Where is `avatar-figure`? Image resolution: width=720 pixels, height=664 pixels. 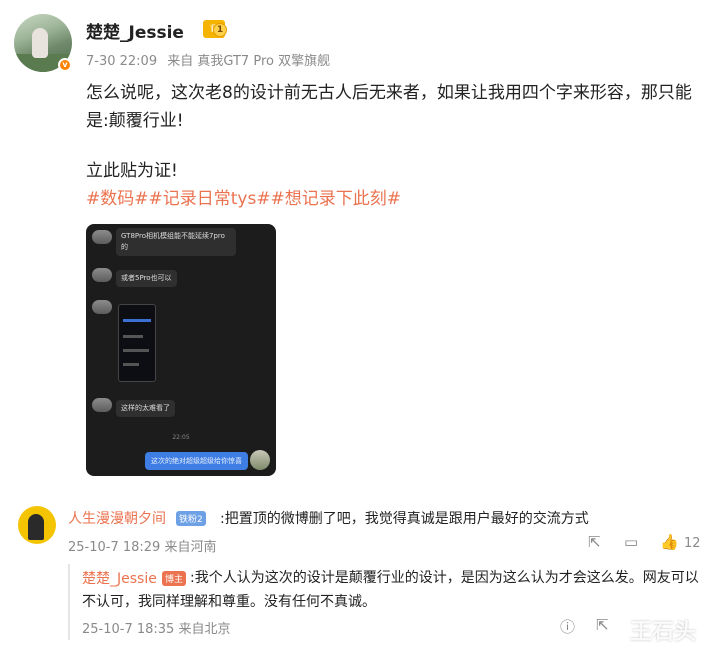
avatar-figure is located at coordinates (40, 43).